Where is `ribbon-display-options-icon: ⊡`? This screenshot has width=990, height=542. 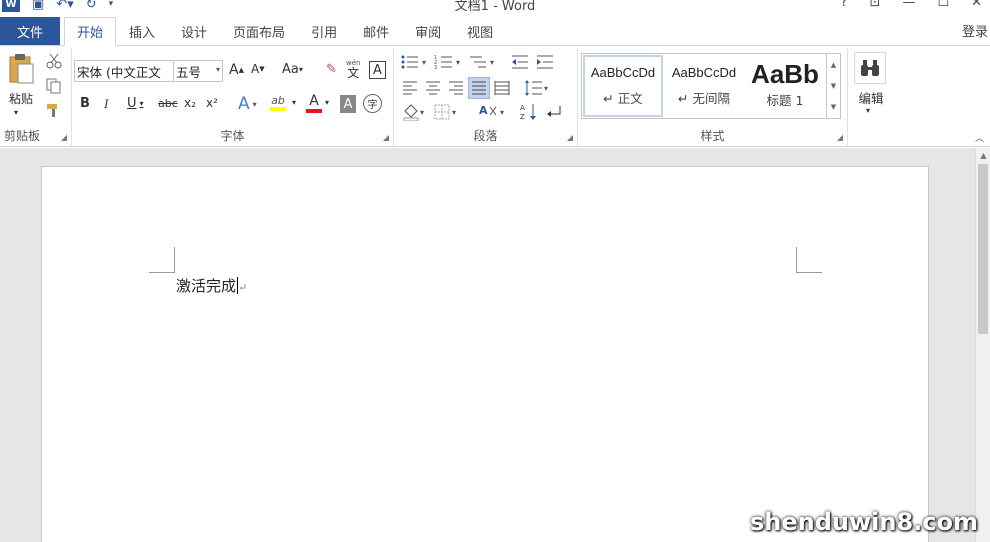 ribbon-display-options-icon: ⊡ is located at coordinates (875, 5).